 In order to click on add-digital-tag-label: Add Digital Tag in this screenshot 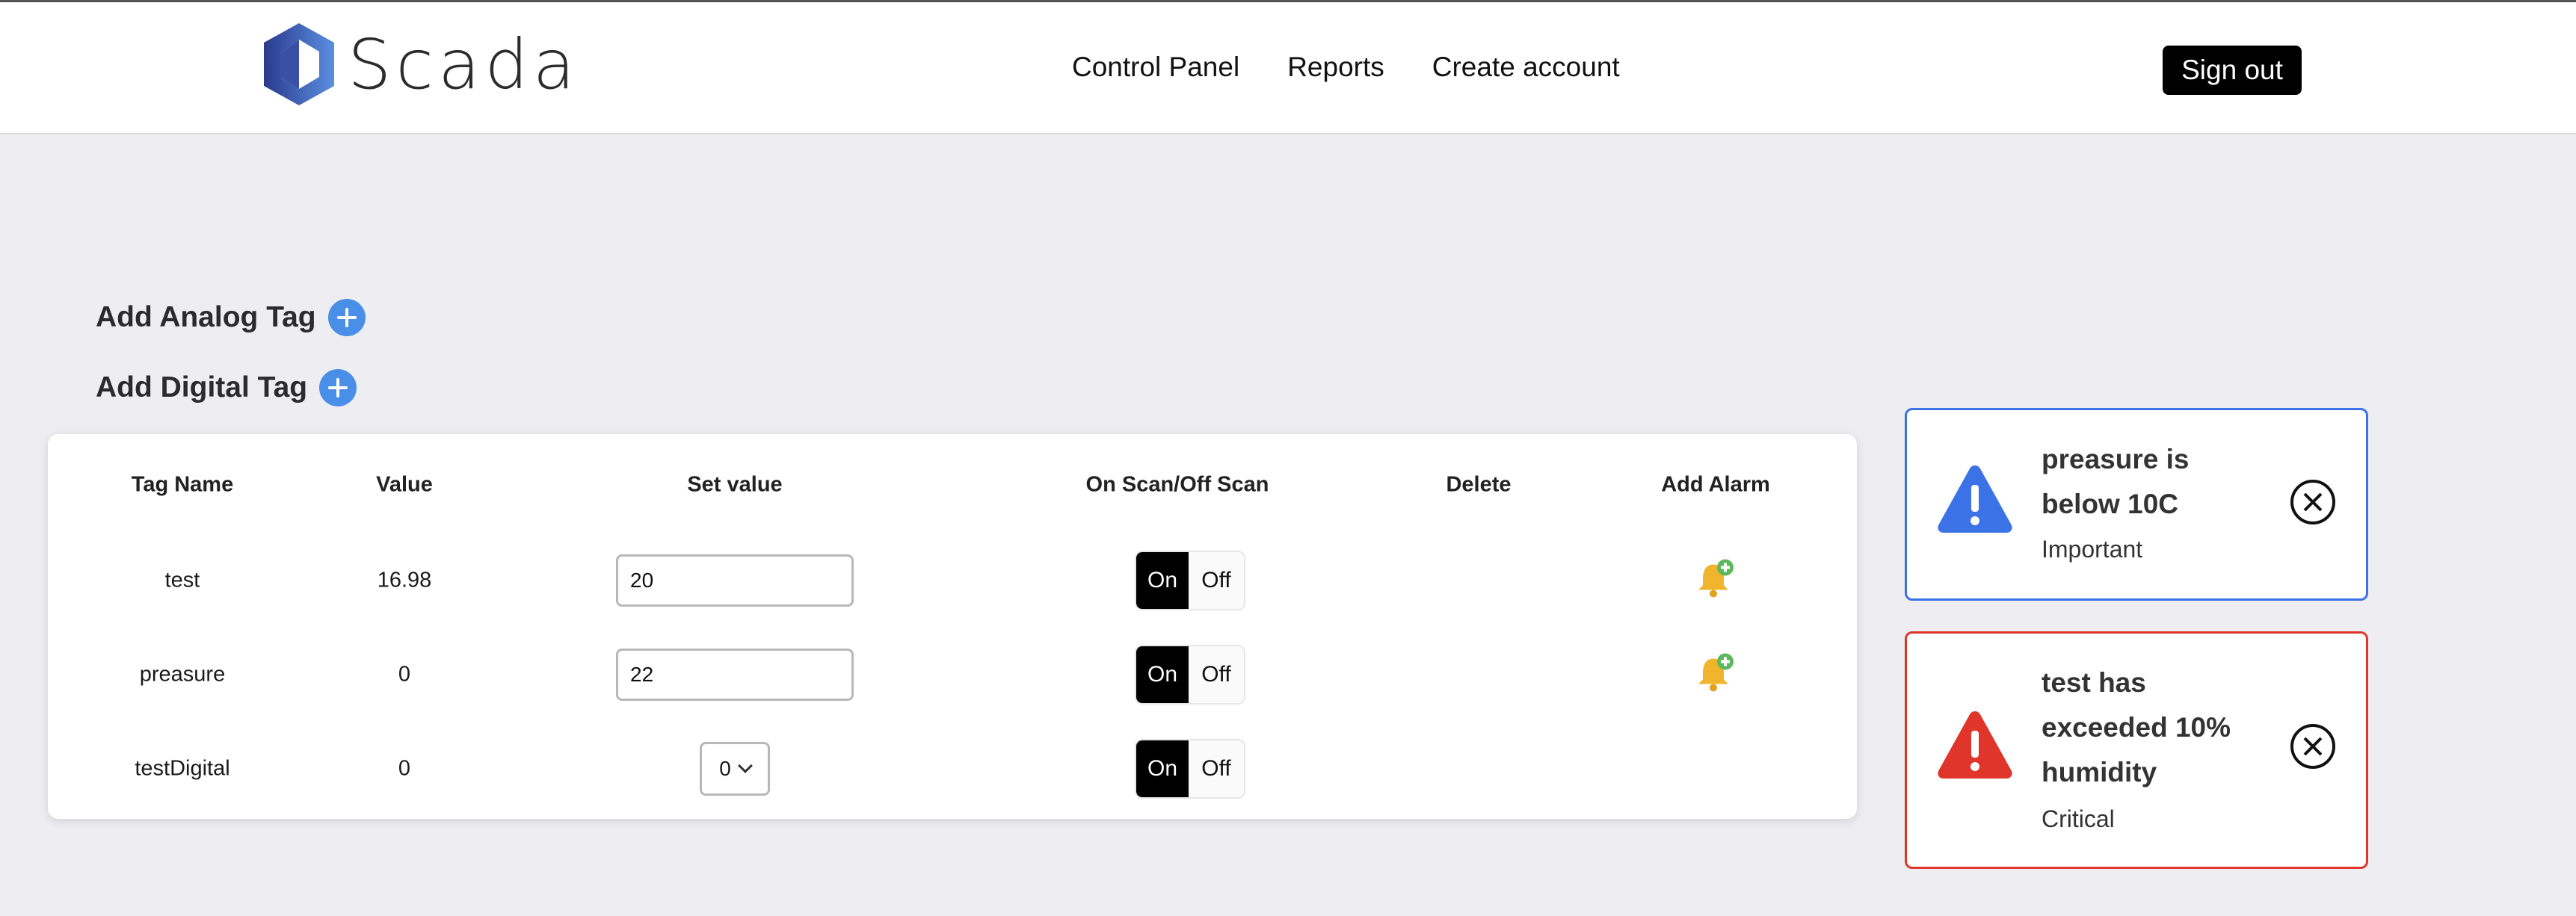, I will do `click(202, 387)`.